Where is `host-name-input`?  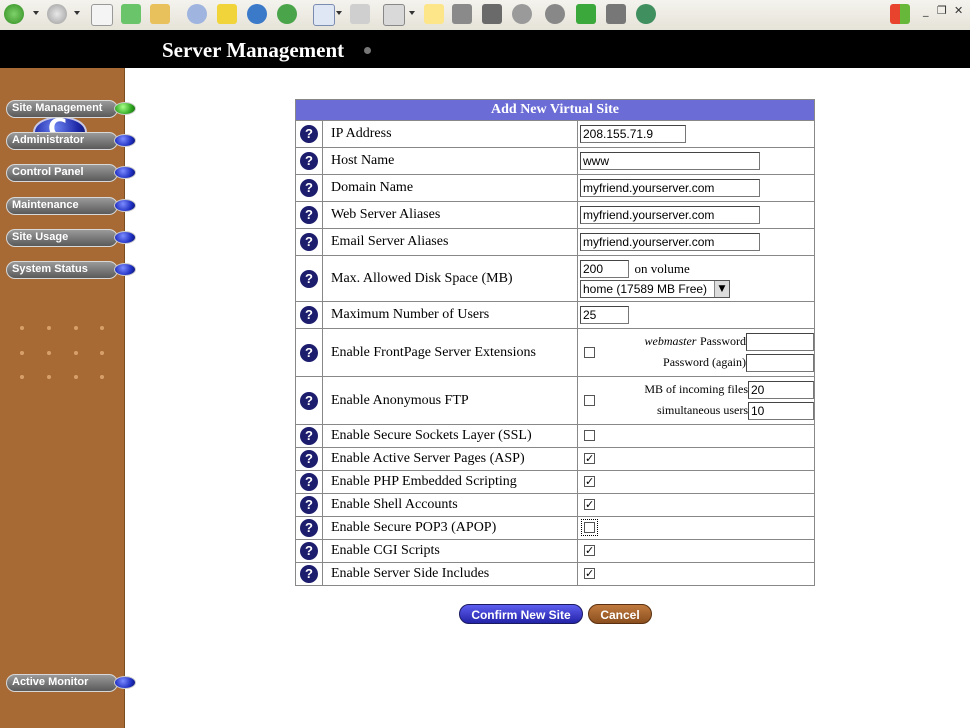
host-name-input is located at coordinates (670, 161).